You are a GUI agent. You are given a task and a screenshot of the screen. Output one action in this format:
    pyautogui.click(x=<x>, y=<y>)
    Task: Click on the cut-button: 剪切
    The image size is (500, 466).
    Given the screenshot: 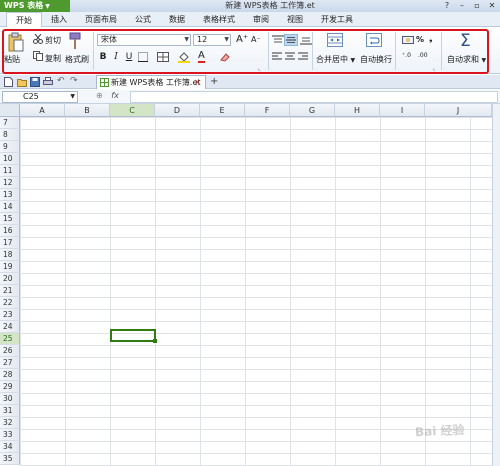 What is the action you would take?
    pyautogui.click(x=53, y=40)
    